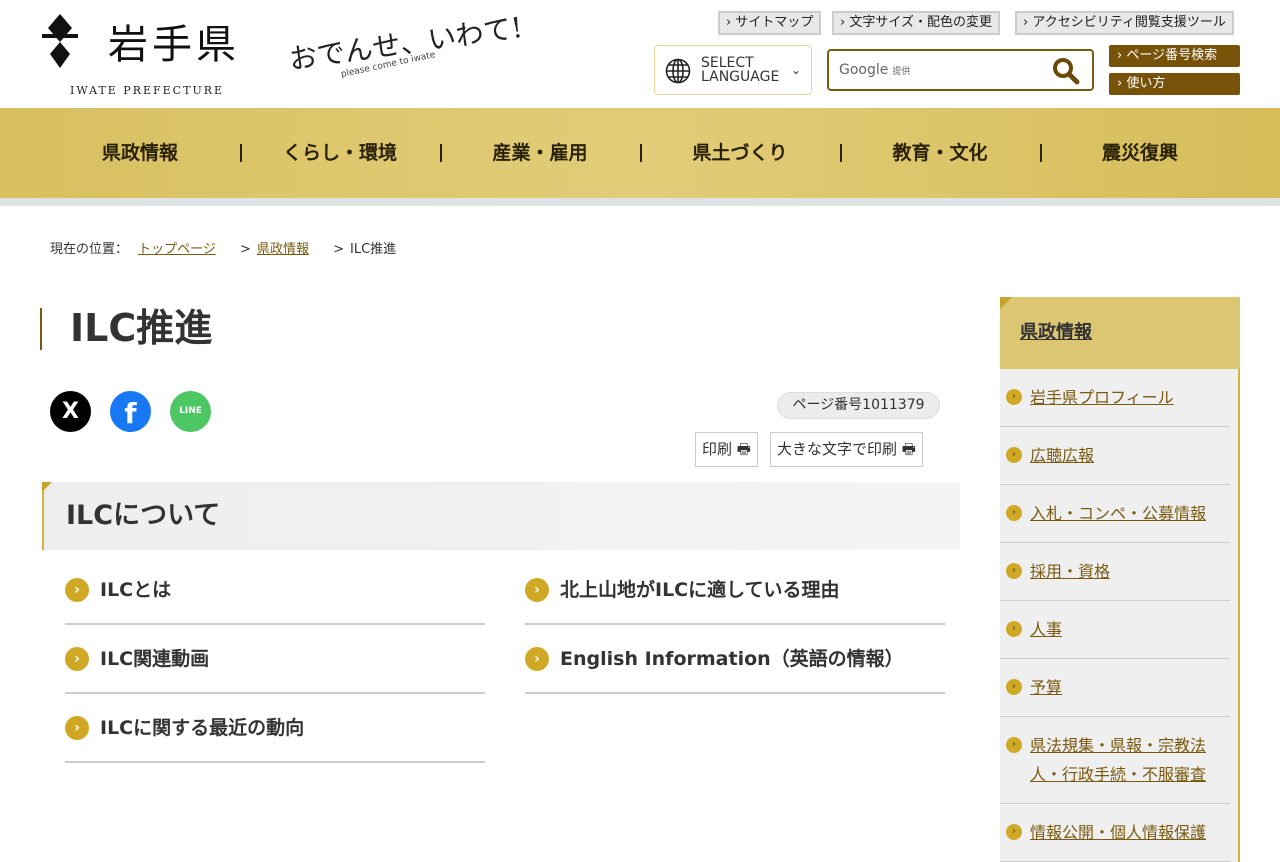 This screenshot has height=862, width=1280. I want to click on list-item: › ILCとは, so click(275, 592).